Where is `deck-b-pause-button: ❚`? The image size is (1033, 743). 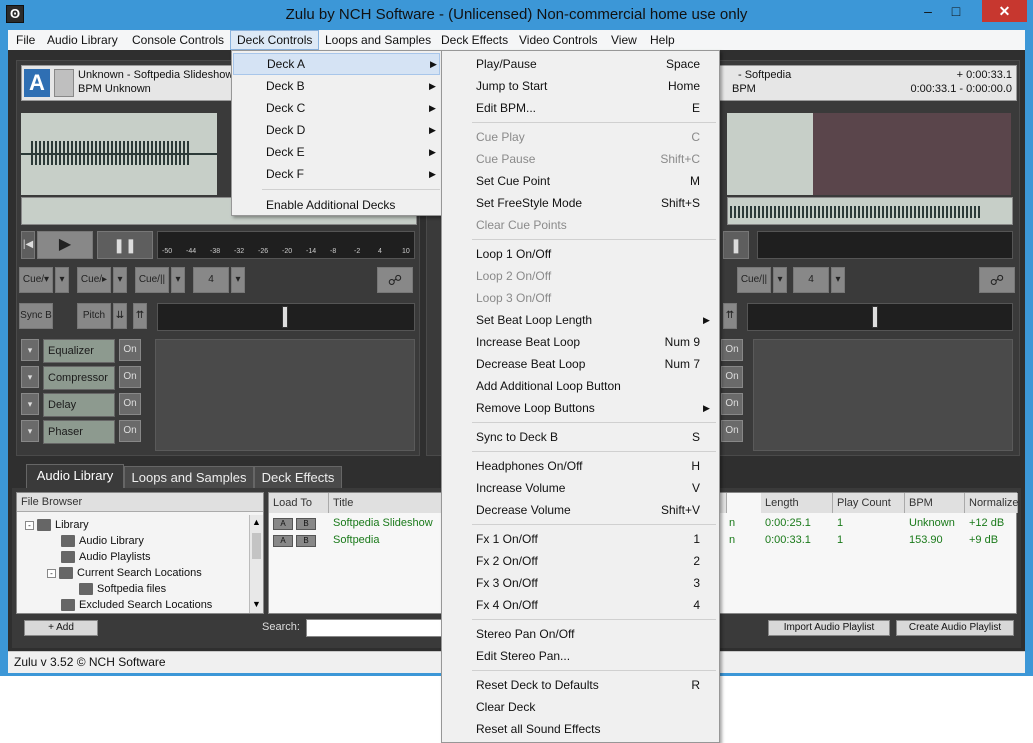 deck-b-pause-button: ❚ is located at coordinates (736, 245).